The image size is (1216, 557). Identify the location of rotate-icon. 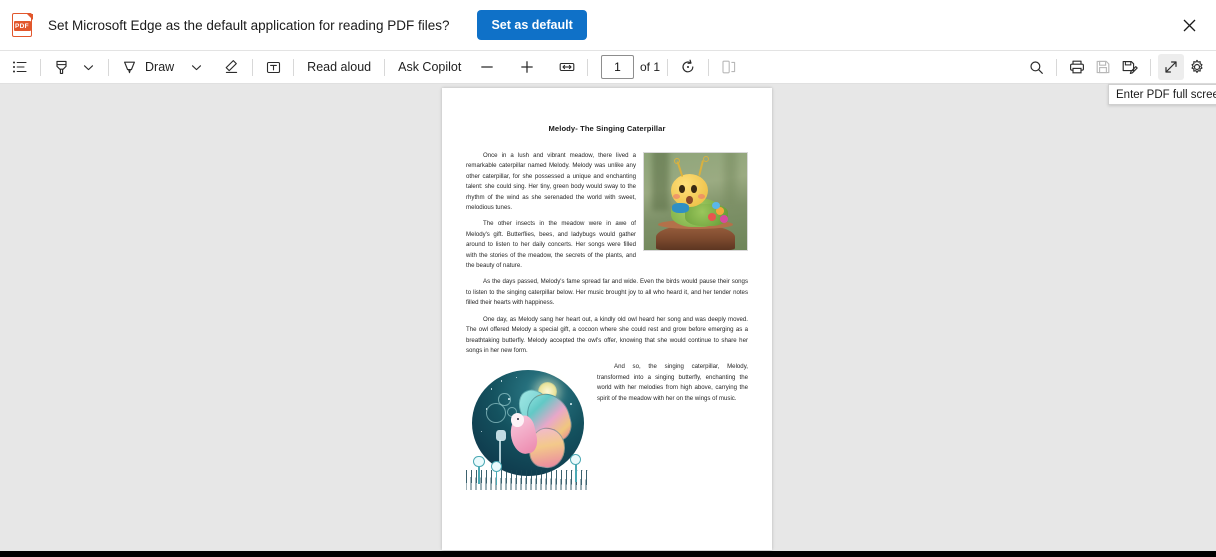
(688, 66).